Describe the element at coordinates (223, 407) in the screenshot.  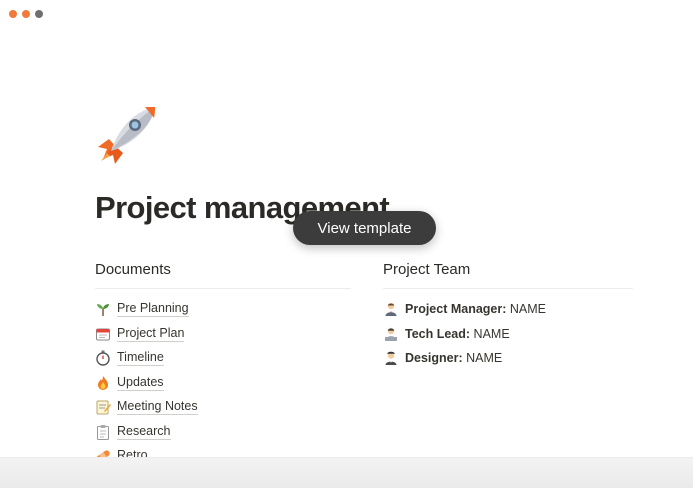
I see `list-item: Meeting Notes` at that location.